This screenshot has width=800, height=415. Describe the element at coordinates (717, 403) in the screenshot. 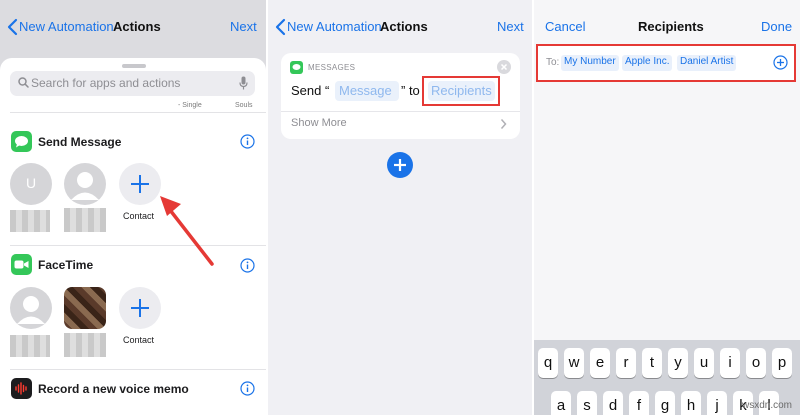

I see `key: j` at that location.